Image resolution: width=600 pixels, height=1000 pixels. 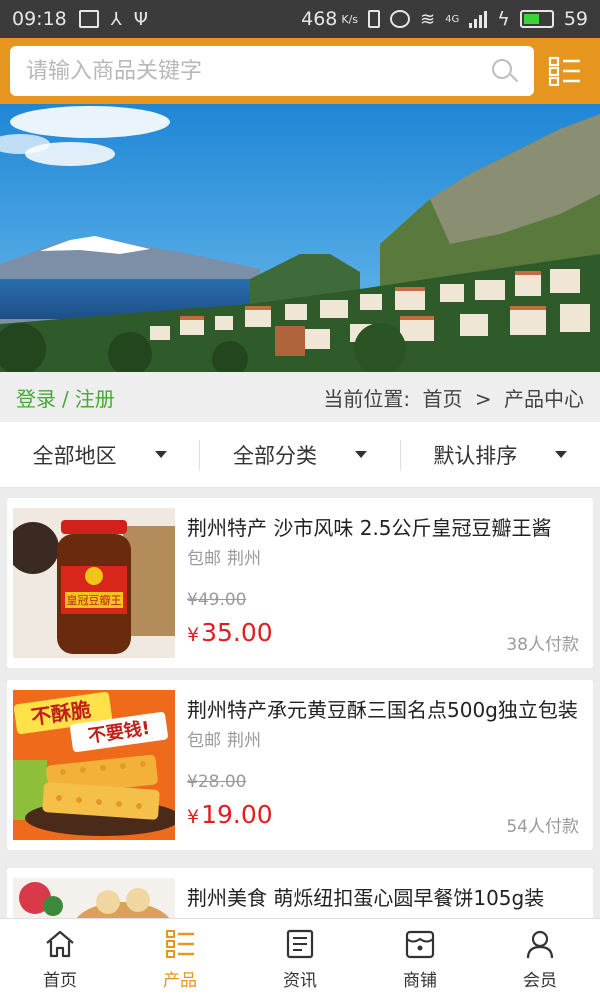 I want to click on original-price: ¥28.00, so click(x=217, y=782).